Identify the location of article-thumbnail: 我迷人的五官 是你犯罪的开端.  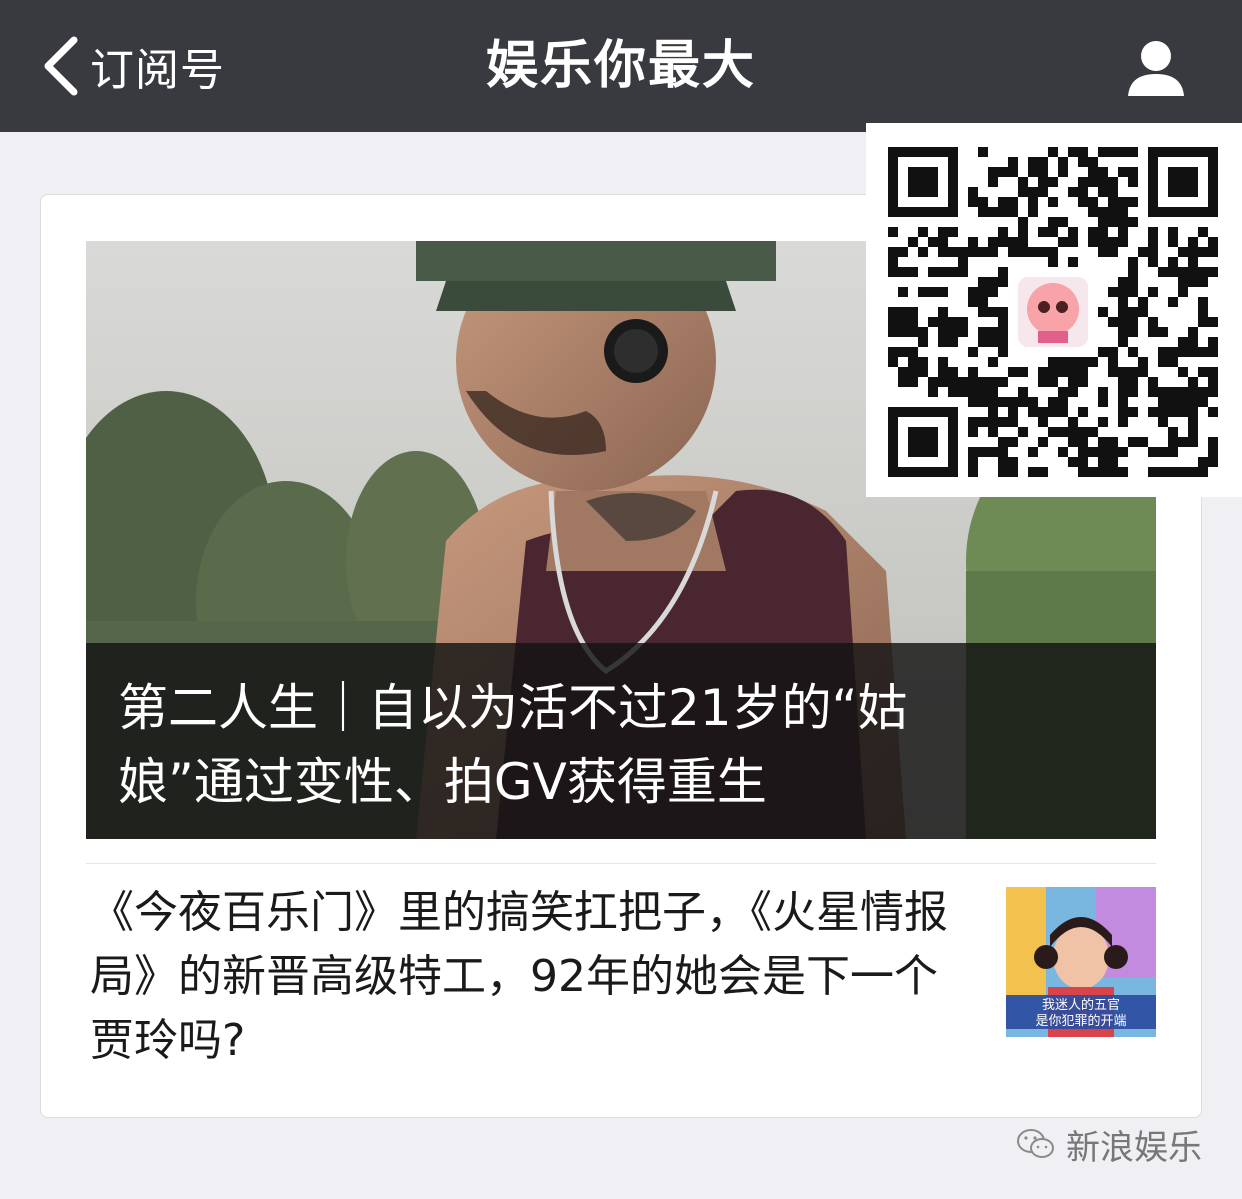
(1081, 962).